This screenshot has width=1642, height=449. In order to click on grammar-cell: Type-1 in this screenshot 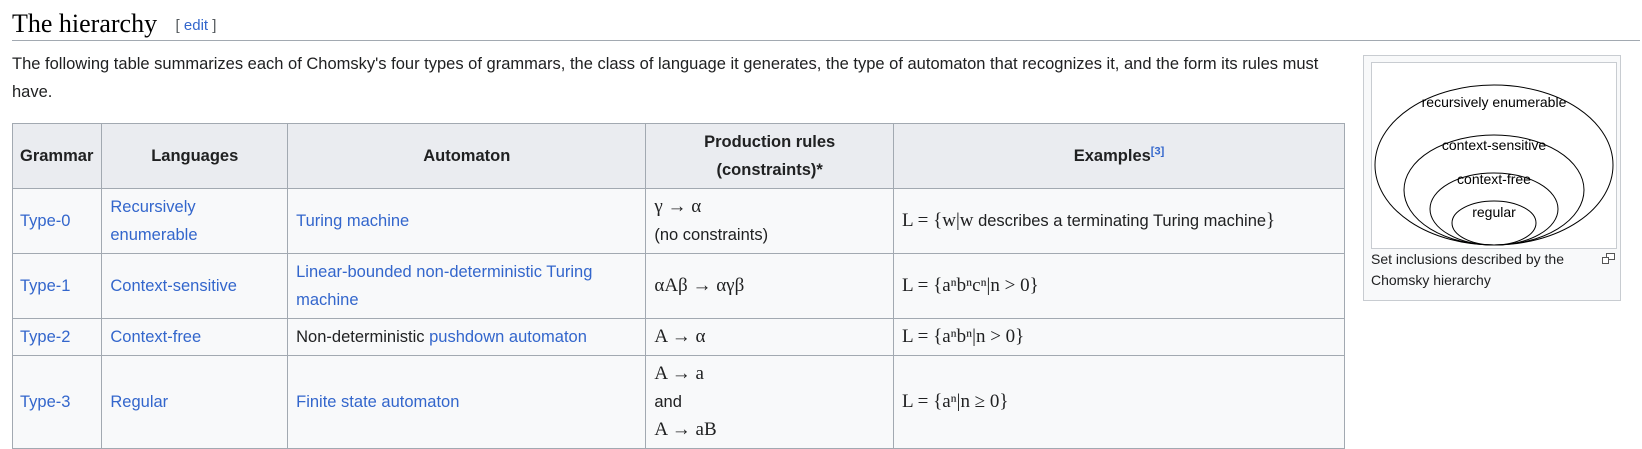, I will do `click(57, 286)`.